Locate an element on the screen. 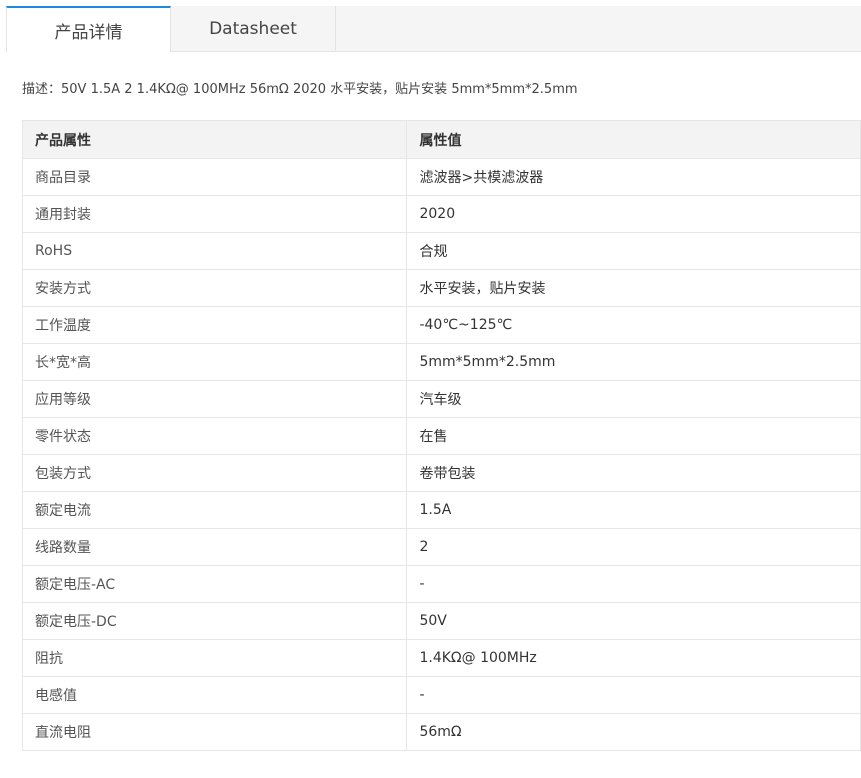 This screenshot has height=778, width=861. table-row: 工作温度 -40℃~125℃ is located at coordinates (441, 325).